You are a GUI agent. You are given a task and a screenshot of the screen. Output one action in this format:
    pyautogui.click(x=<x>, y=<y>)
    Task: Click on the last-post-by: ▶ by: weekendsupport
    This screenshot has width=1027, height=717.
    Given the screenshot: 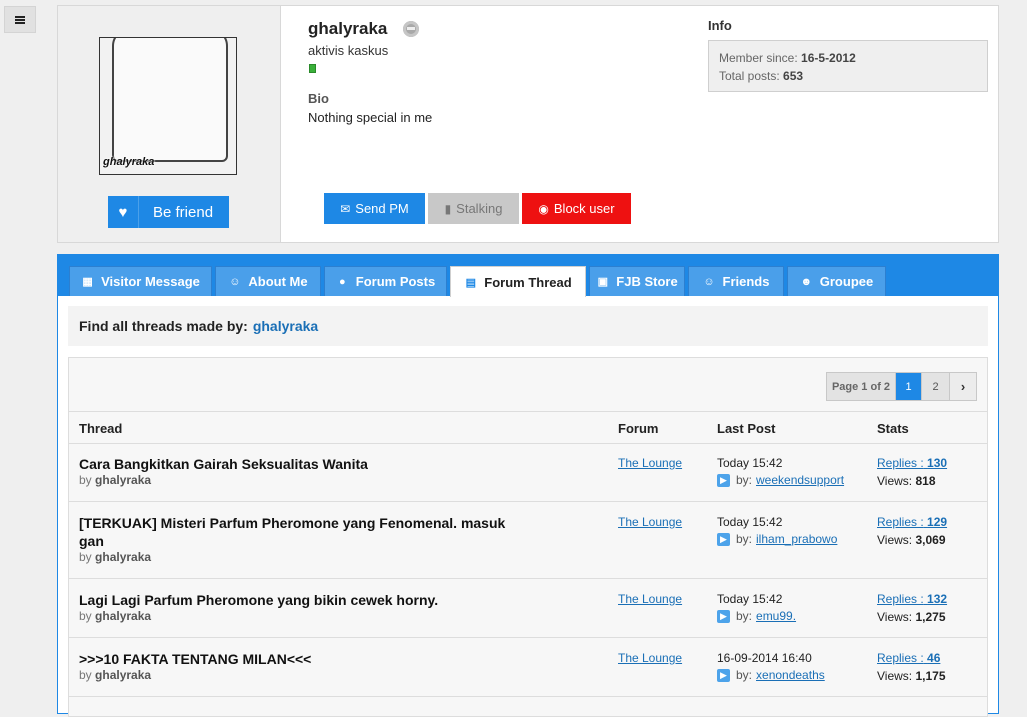 What is the action you would take?
    pyautogui.click(x=780, y=480)
    